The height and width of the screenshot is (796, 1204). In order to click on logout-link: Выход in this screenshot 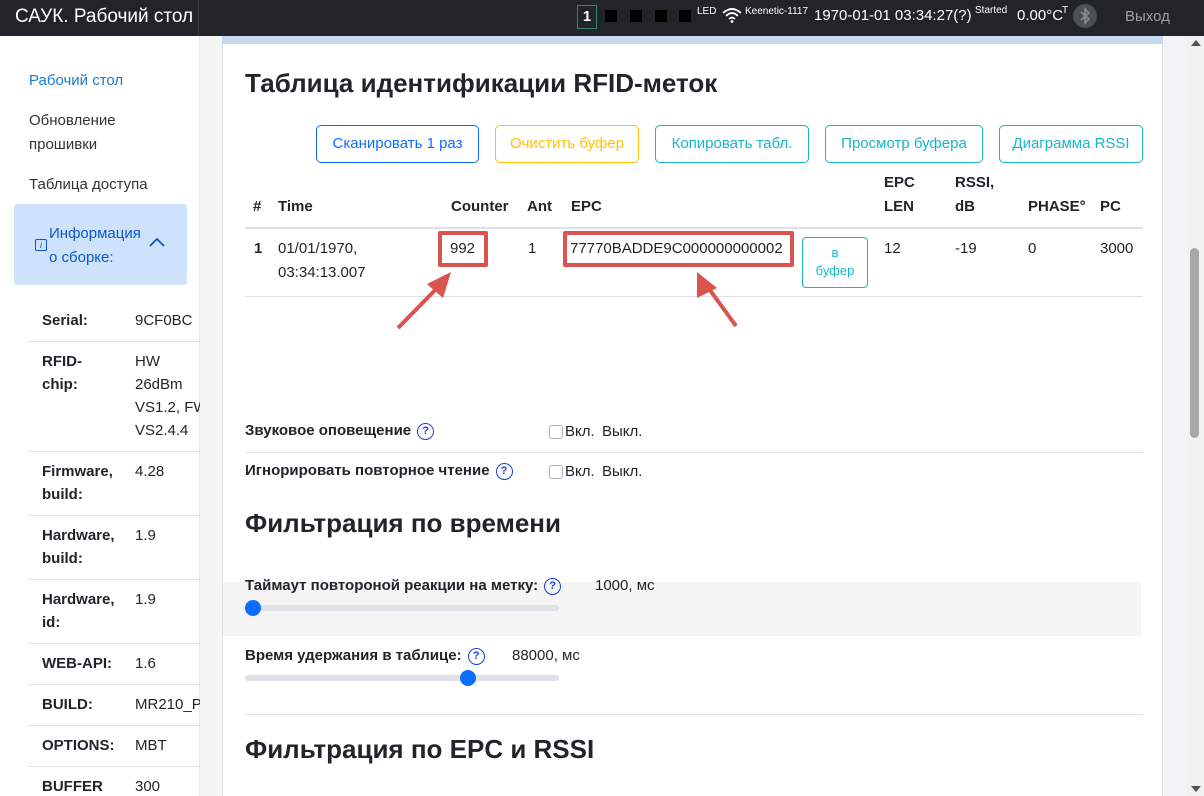, I will do `click(1147, 16)`.